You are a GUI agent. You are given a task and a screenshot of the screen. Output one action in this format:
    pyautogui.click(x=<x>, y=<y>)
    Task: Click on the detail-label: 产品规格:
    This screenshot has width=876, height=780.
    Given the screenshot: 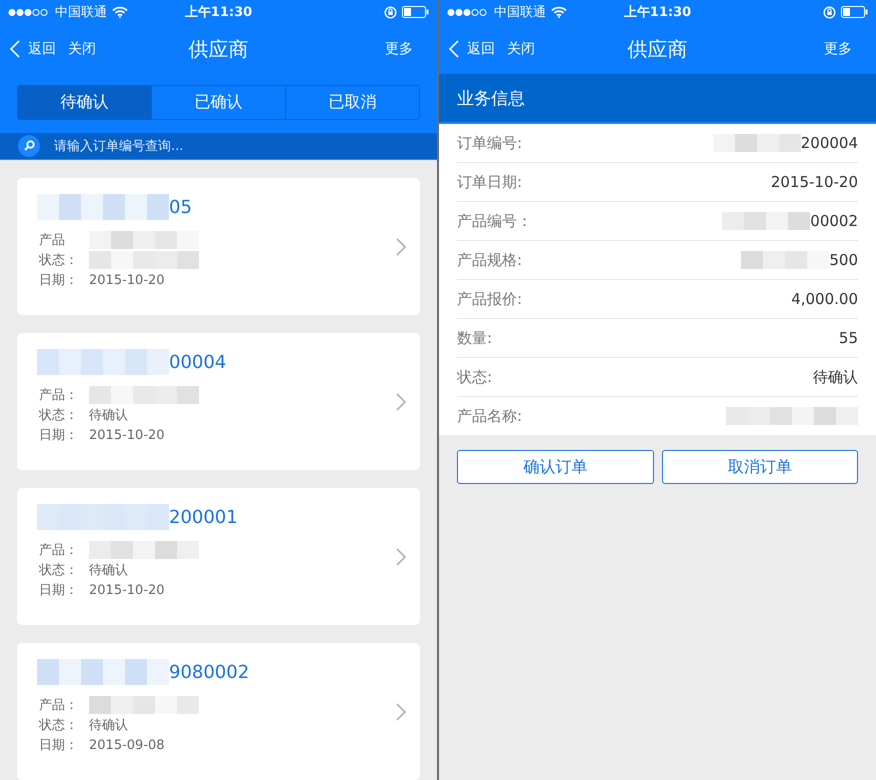 What is the action you would take?
    pyautogui.click(x=489, y=260)
    